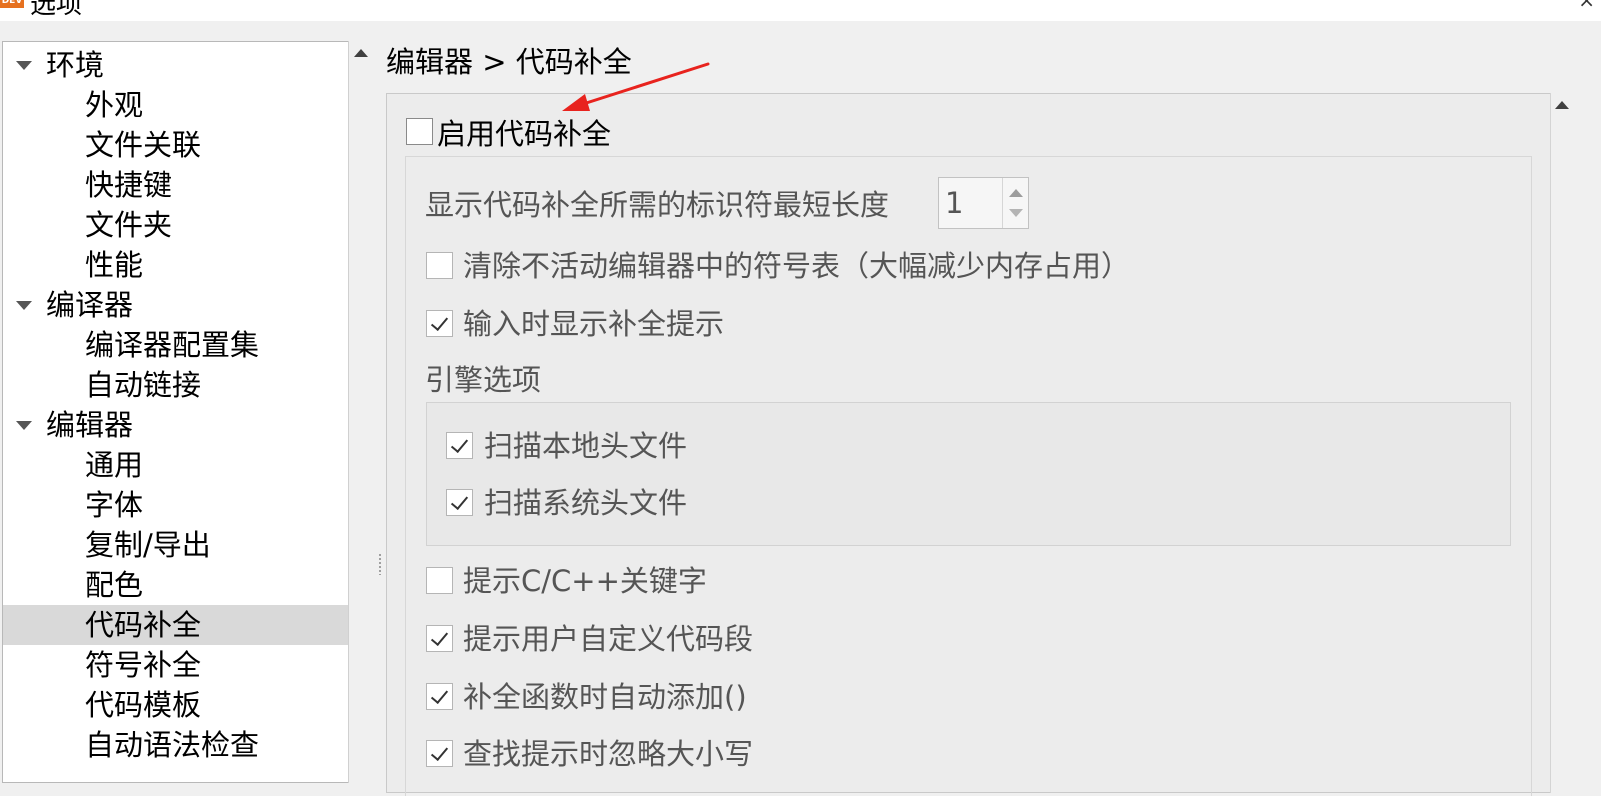 This screenshot has width=1601, height=796. I want to click on app-icon: DEV, so click(12, 4).